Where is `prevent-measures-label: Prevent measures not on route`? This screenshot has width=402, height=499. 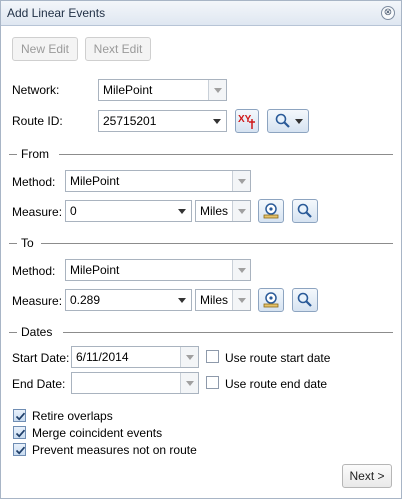
prevent-measures-label: Prevent measures not on route is located at coordinates (114, 450).